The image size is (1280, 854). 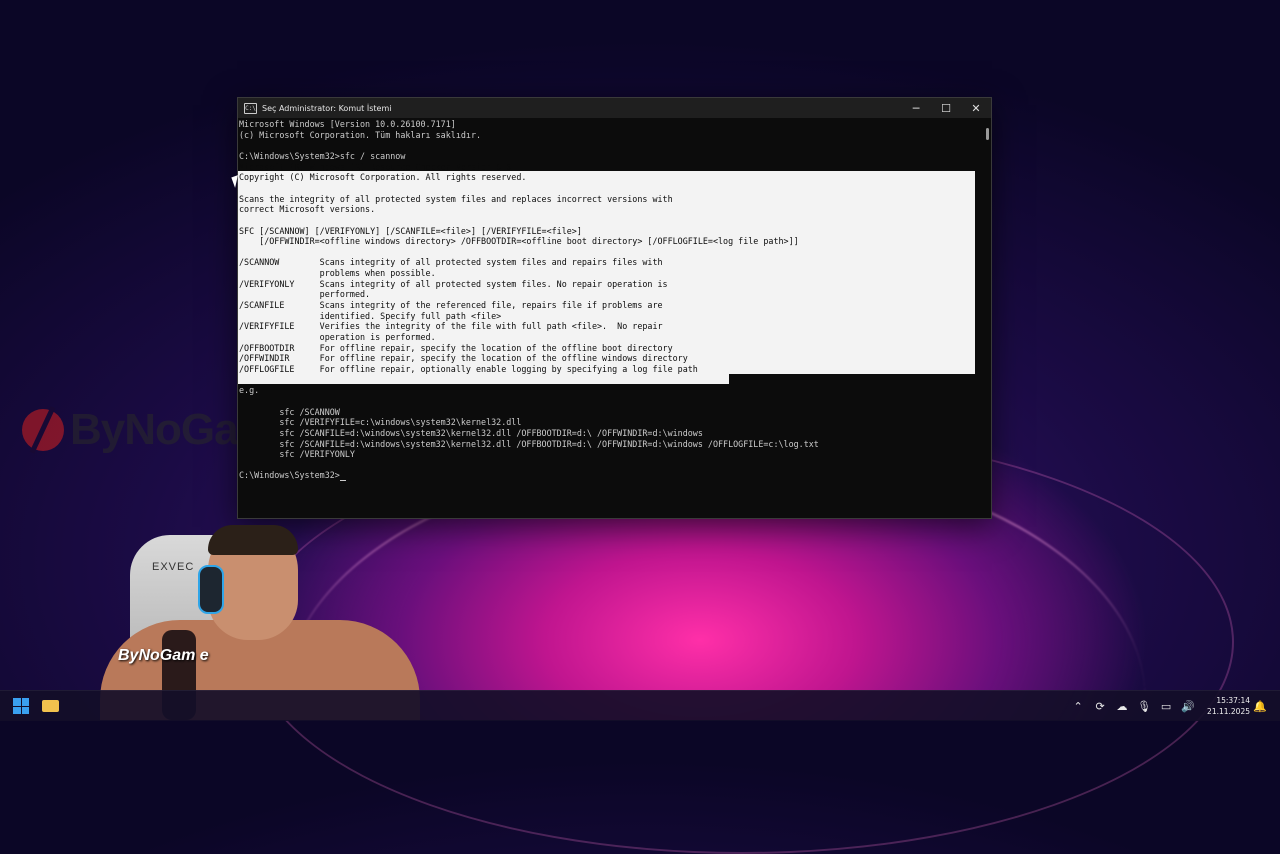 I want to click on microphone-icon: 🎙, so click(x=1144, y=706).